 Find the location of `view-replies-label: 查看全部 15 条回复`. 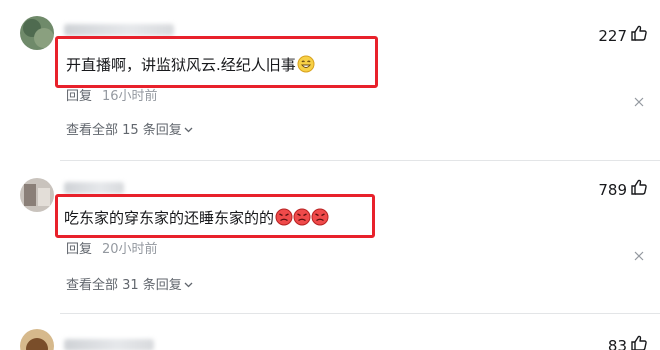

view-replies-label: 查看全部 15 条回复 is located at coordinates (124, 130).